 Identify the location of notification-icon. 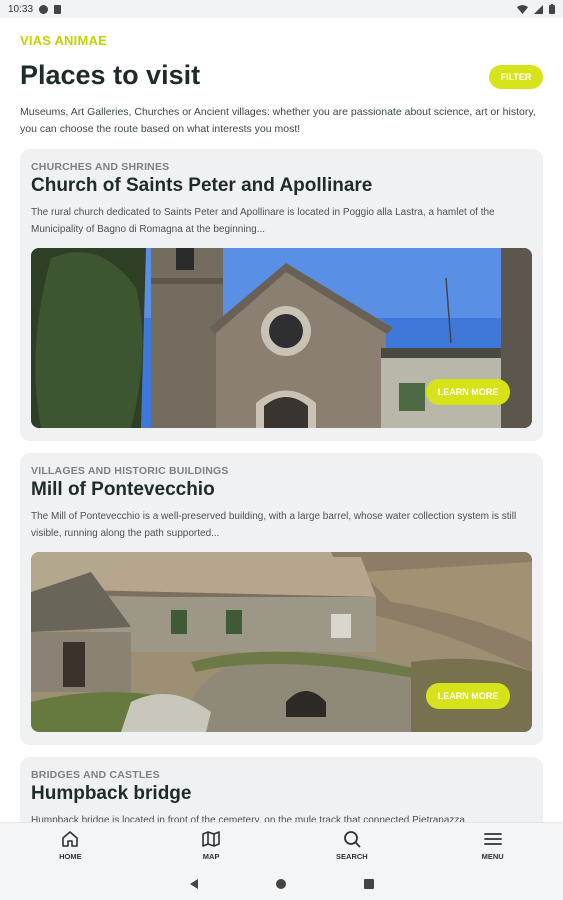
(44, 9).